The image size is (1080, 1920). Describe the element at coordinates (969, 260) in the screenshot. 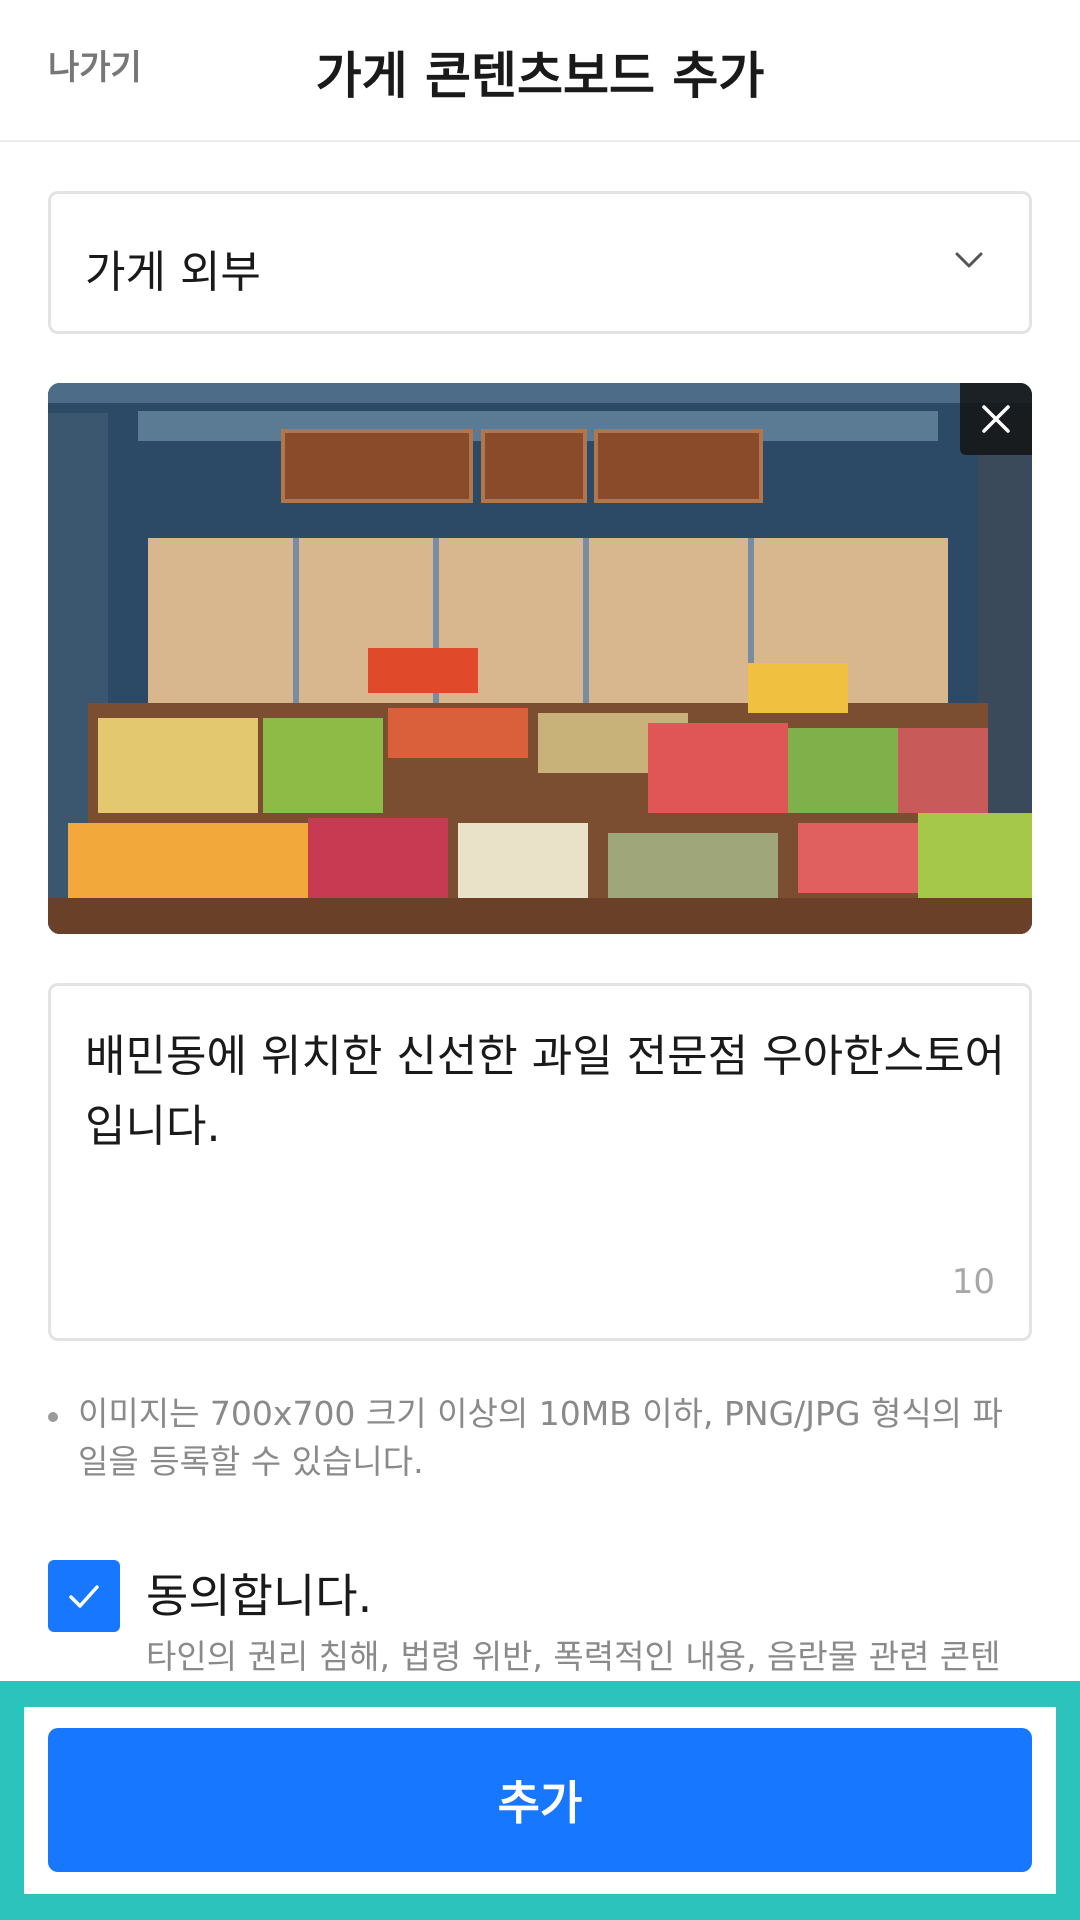

I see `chevron-down-icon` at that location.